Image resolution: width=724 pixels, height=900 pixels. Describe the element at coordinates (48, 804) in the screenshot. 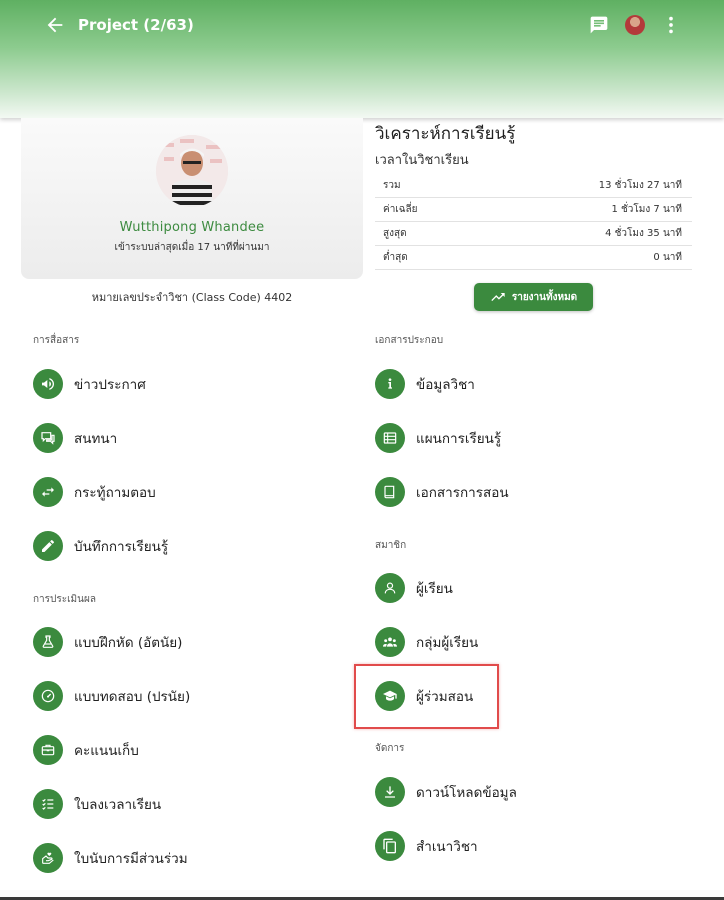

I see `checklist-icon` at that location.